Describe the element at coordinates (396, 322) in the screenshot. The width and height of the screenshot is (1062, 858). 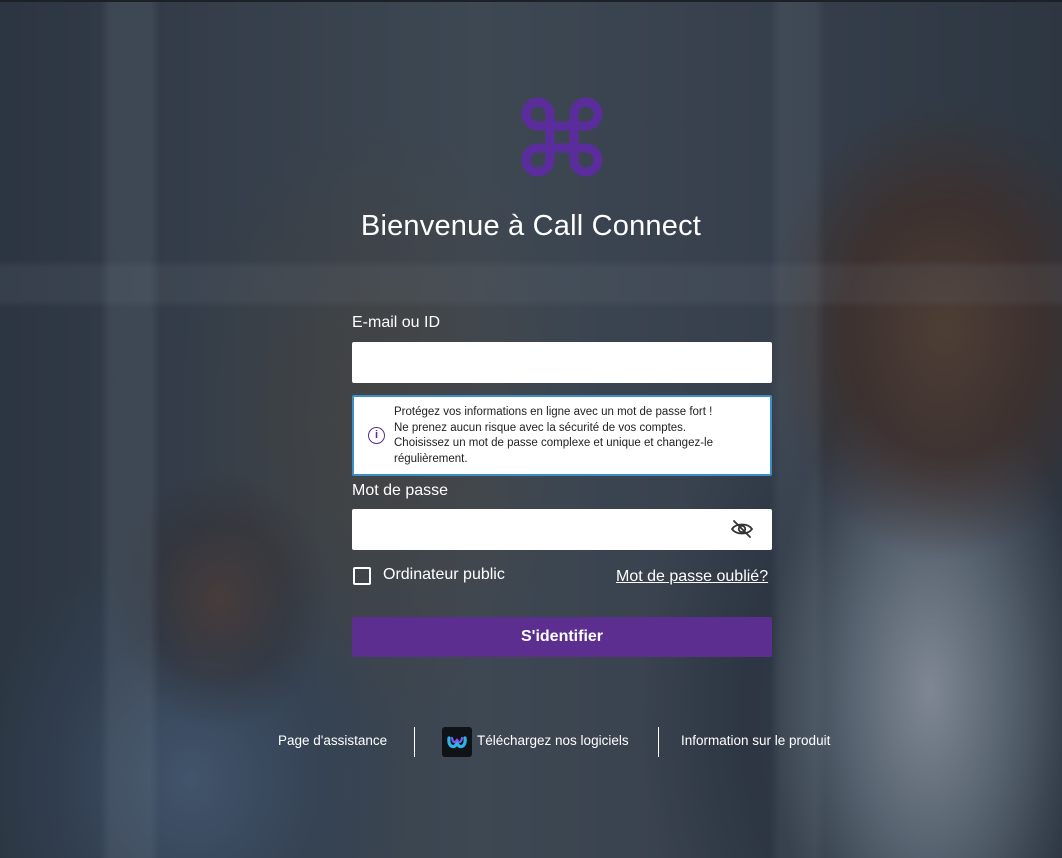
I see `email-label: E-mail ou ID` at that location.